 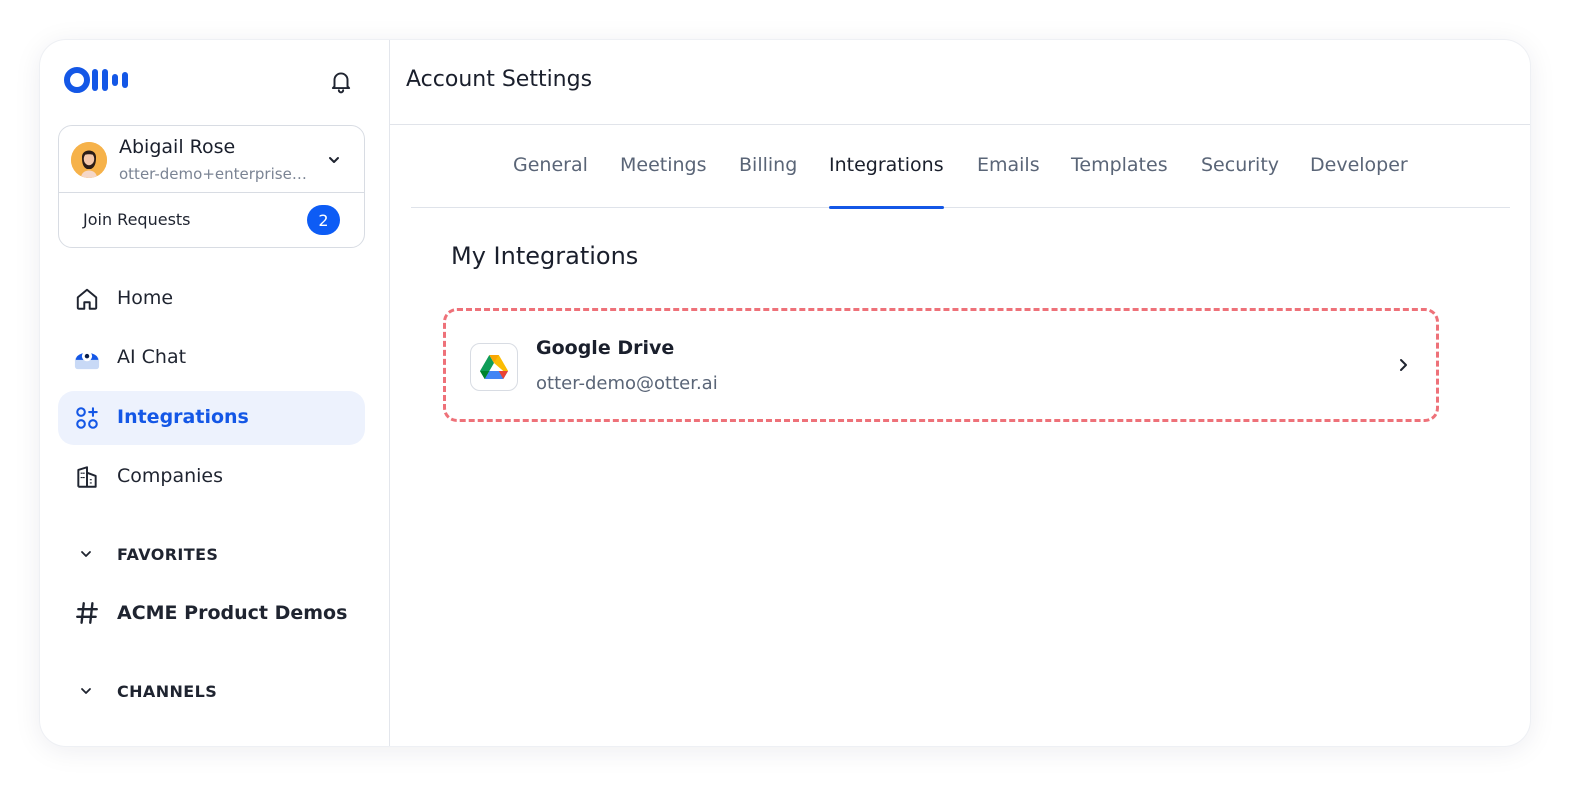 What do you see at coordinates (214, 174) in the screenshot?
I see `user-email: otter-demo+enterprise@otter.ai` at bounding box center [214, 174].